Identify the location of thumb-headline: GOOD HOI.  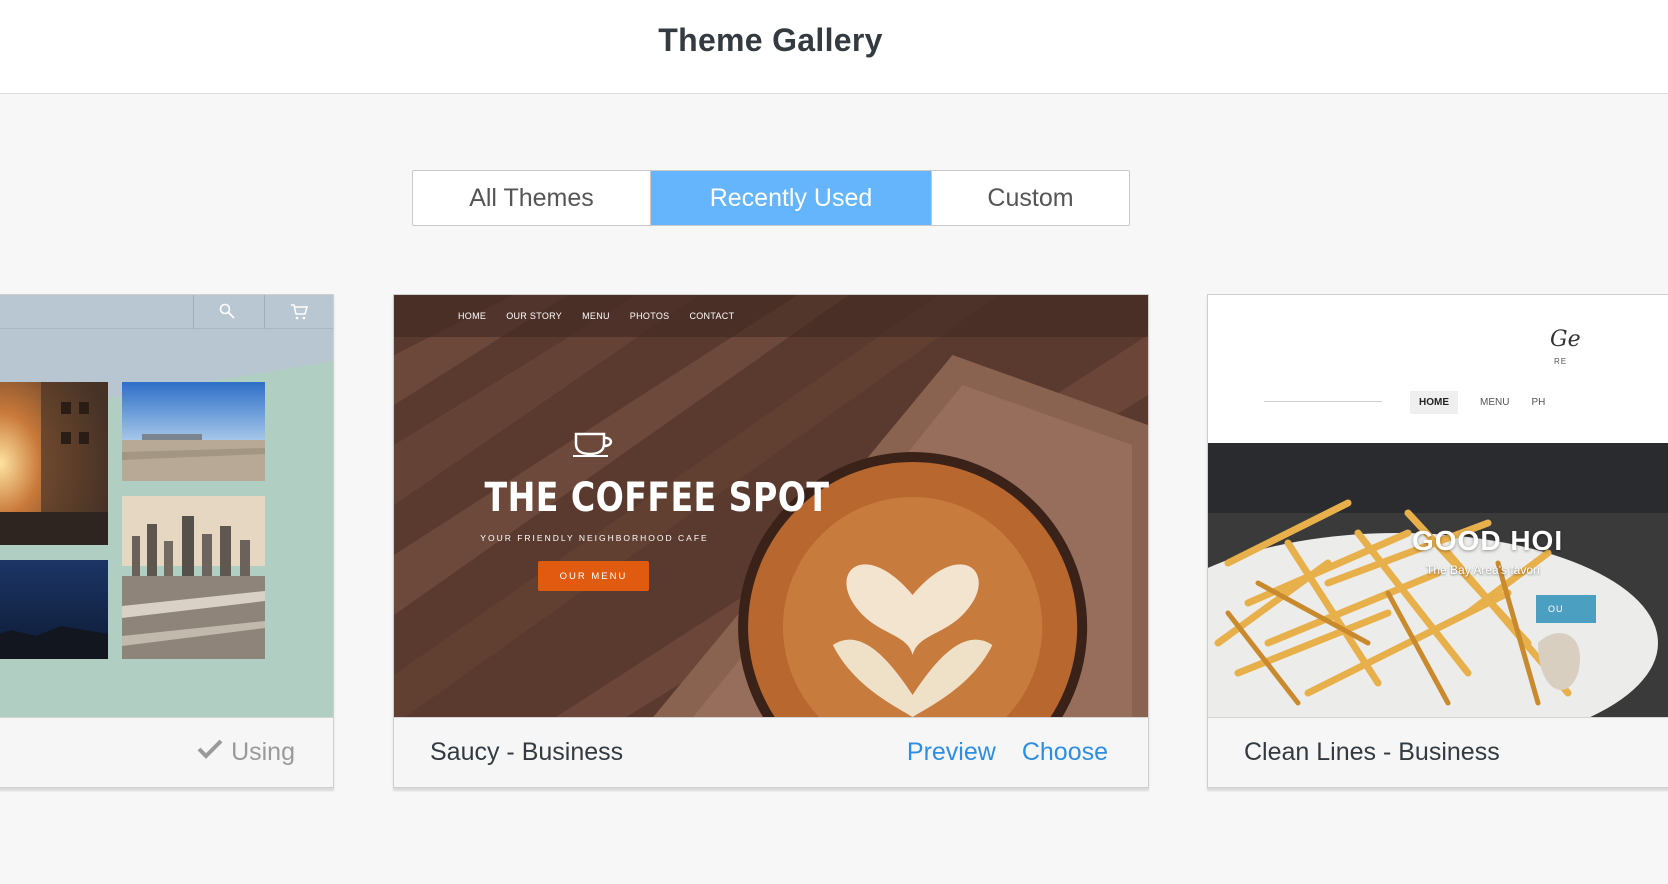
(1488, 540).